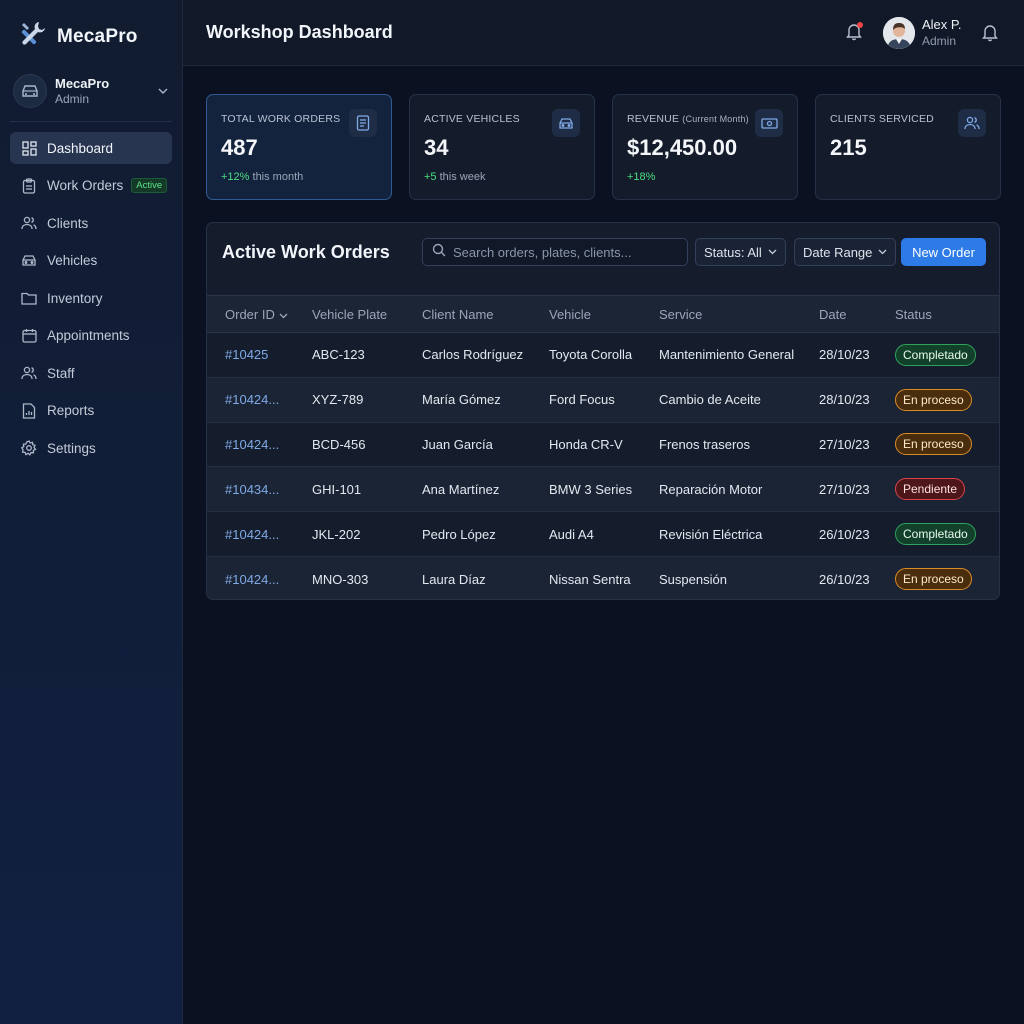  What do you see at coordinates (91, 261) in the screenshot?
I see `sidebar-item-vehicles: Vehicles` at bounding box center [91, 261].